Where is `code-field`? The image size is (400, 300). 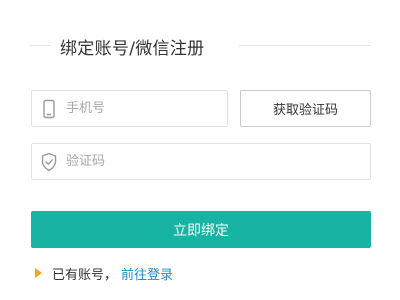
code-field is located at coordinates (201, 161).